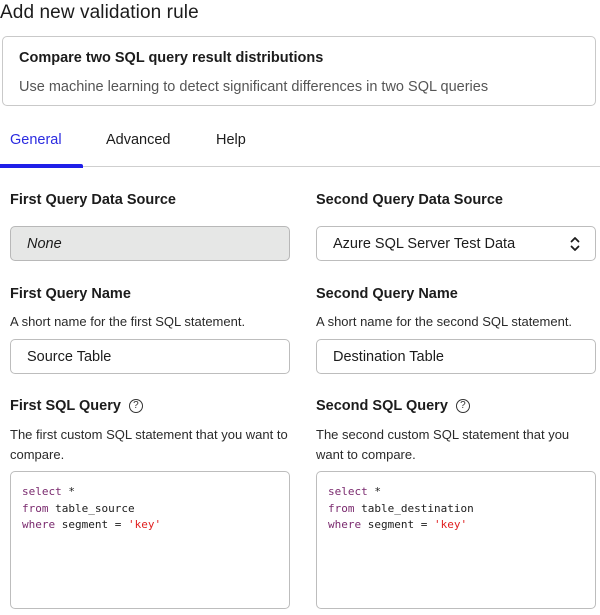  I want to click on second-data-source-select: Azure SQL Server Test Data, so click(456, 243).